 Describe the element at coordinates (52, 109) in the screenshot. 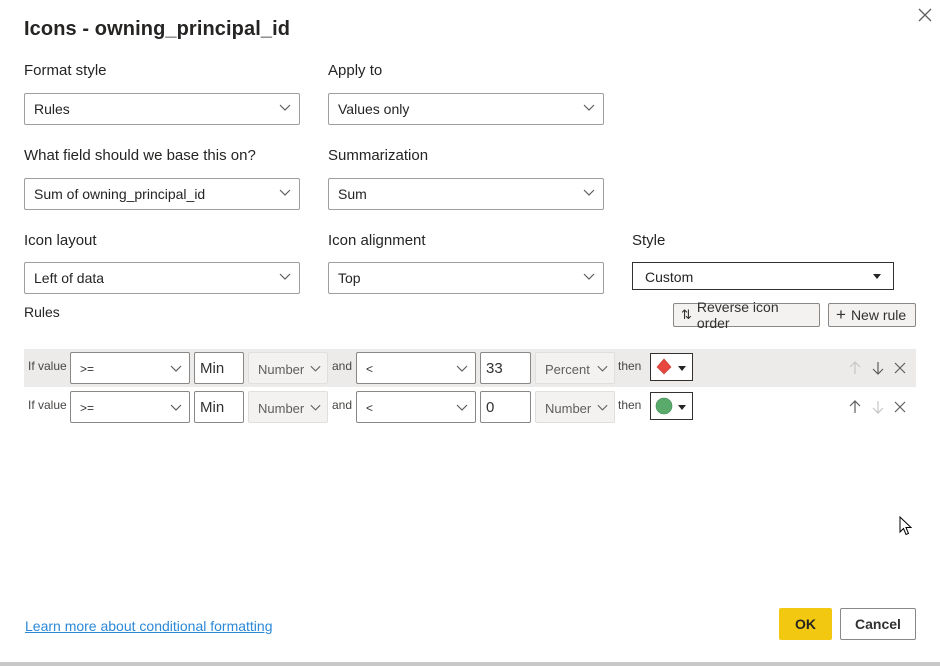

I see `format-style-value: Rules` at that location.